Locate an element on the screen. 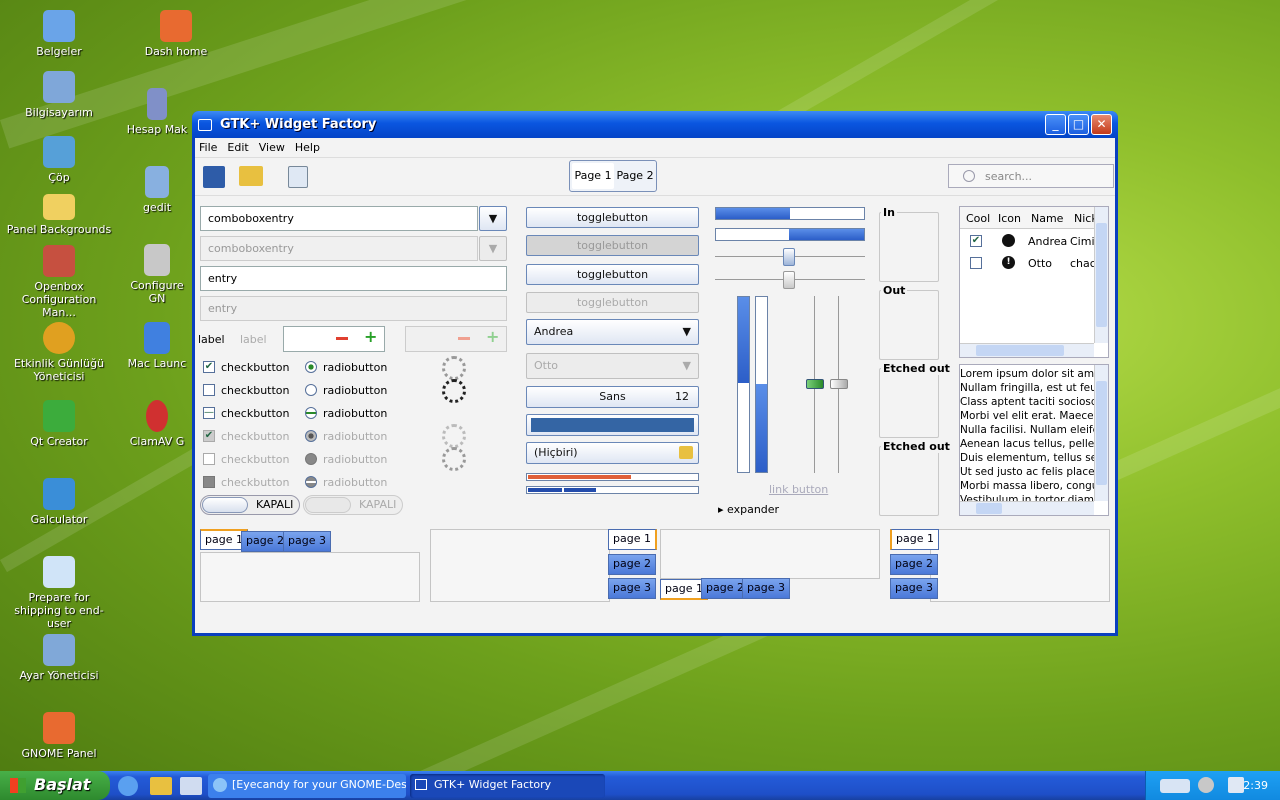 The image size is (1280, 800). column-header-cool: Cool is located at coordinates (978, 218).